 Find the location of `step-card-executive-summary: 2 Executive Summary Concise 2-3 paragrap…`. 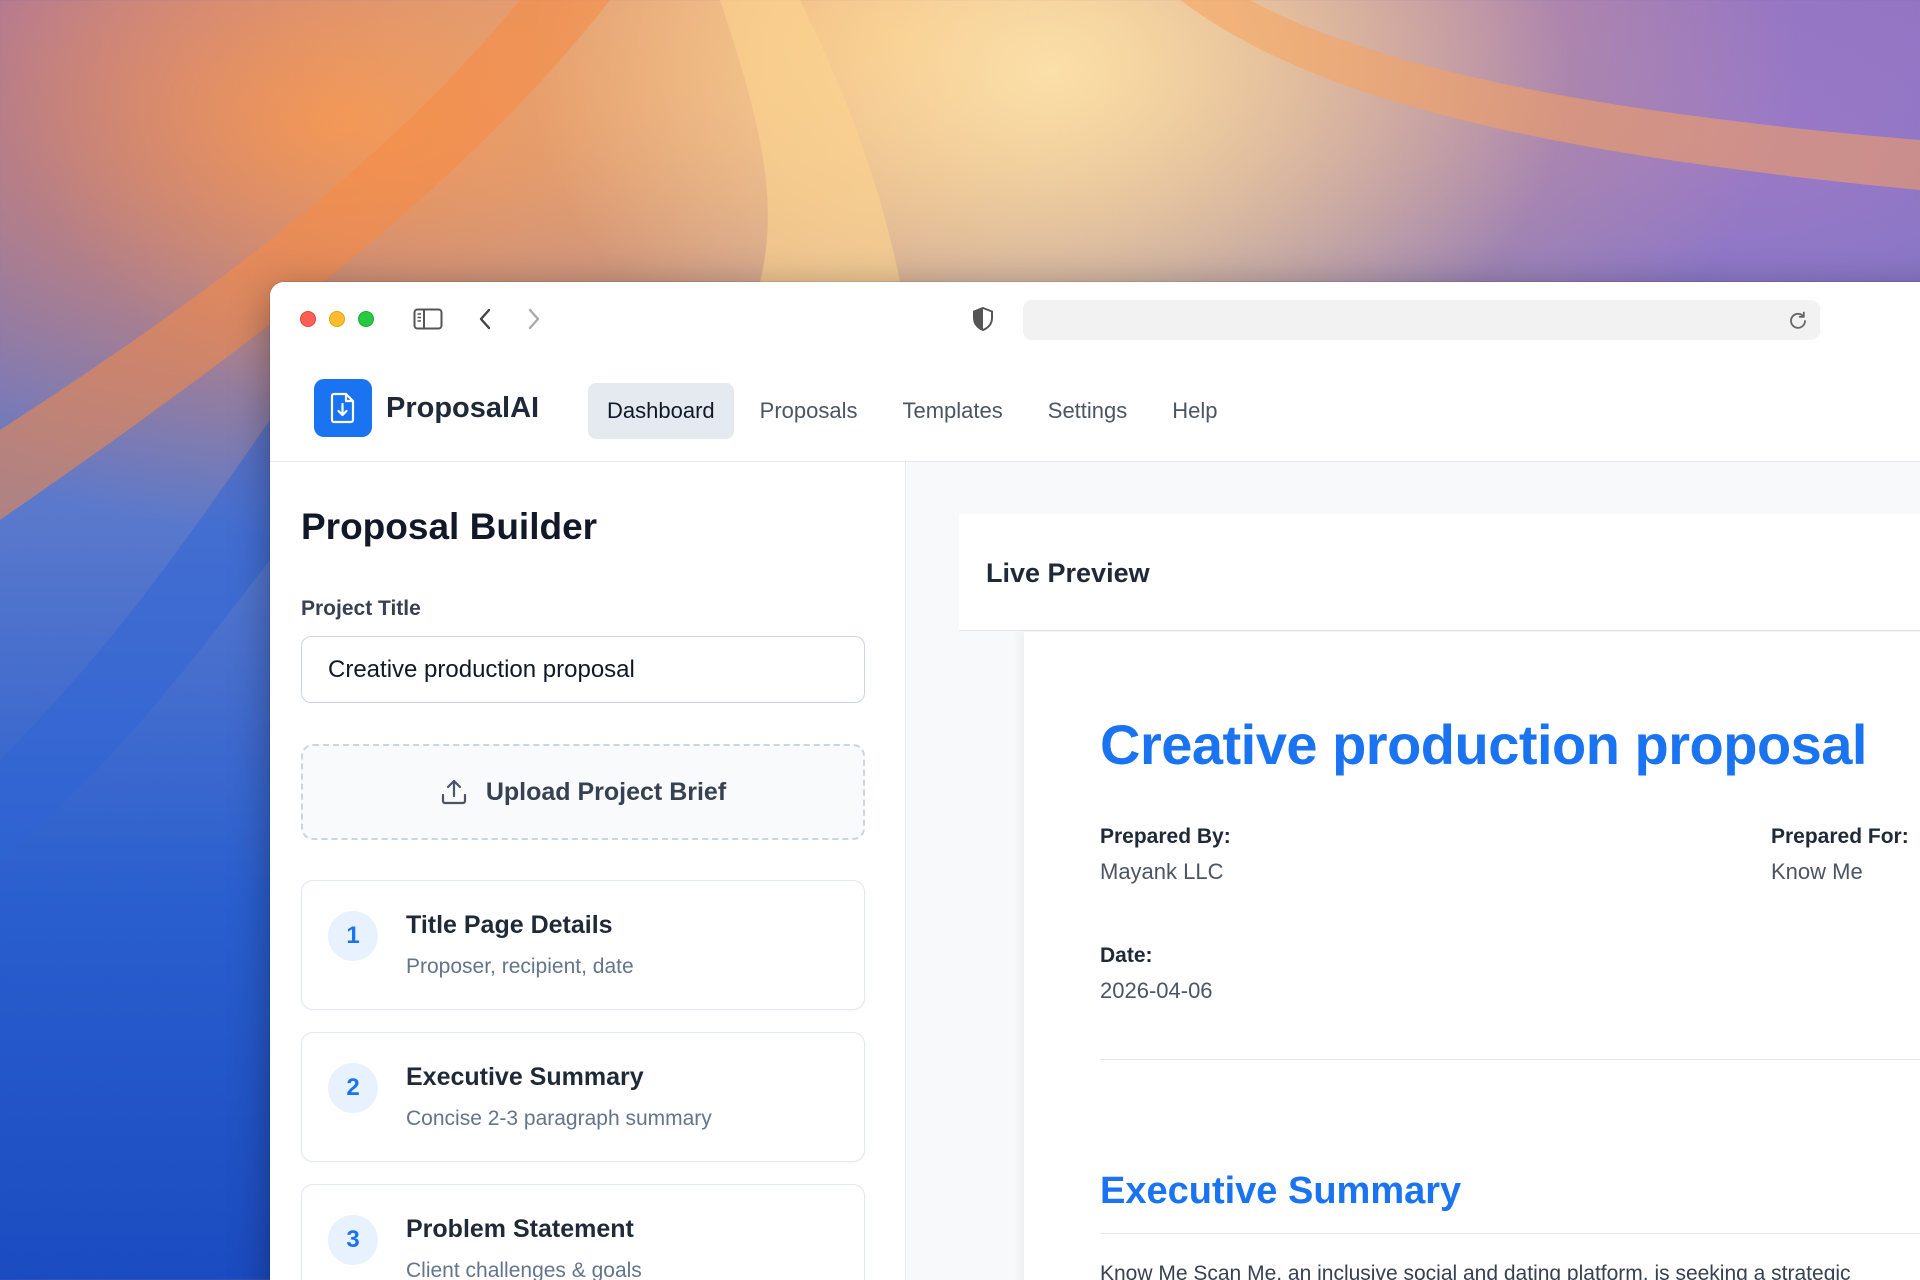

step-card-executive-summary: 2 Executive Summary Concise 2-3 paragrap… is located at coordinates (583, 1097).